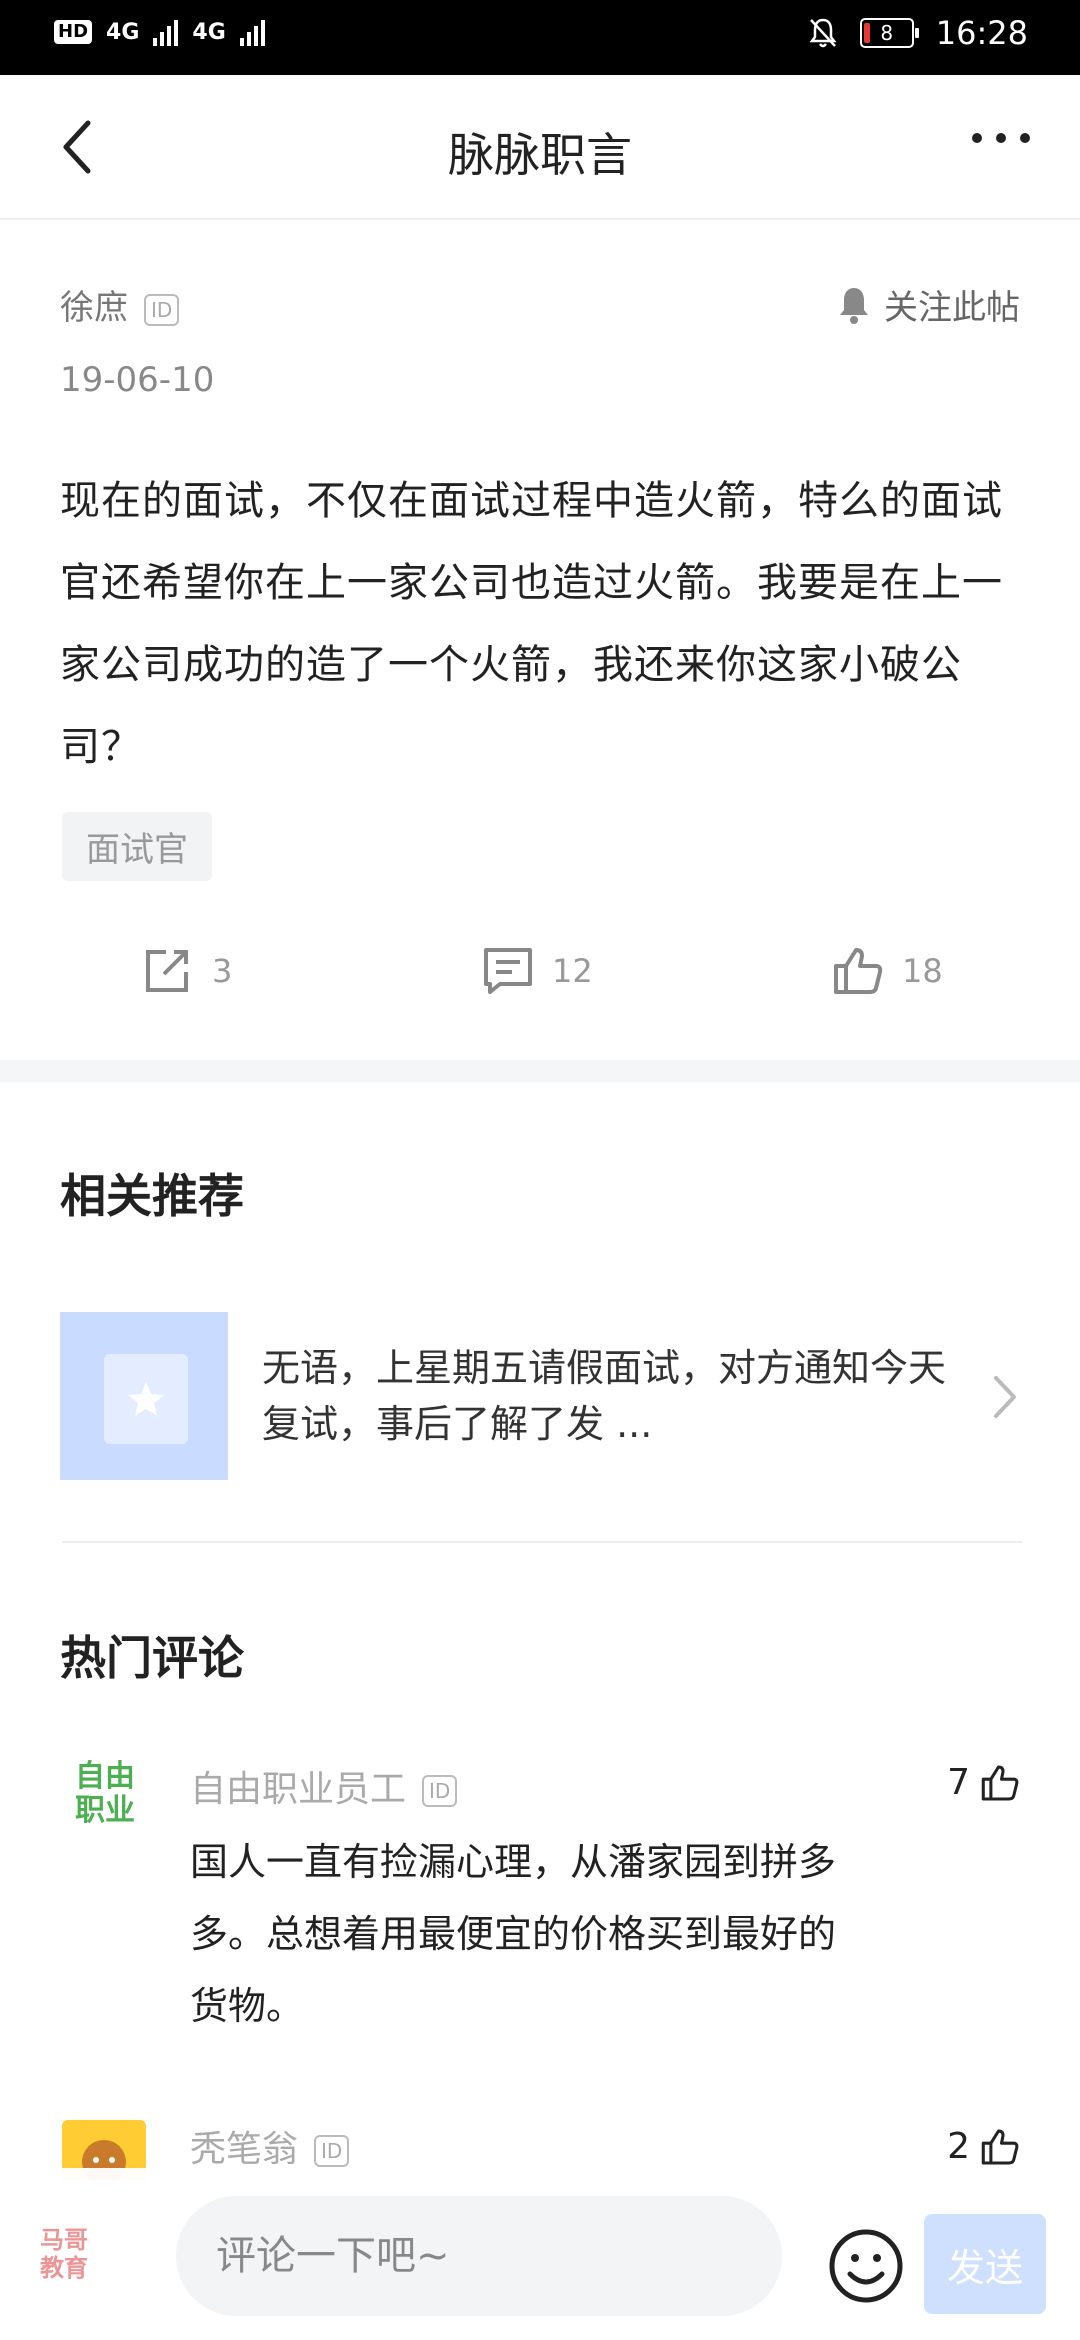 Image resolution: width=1080 pixels, height=2340 pixels. I want to click on document-icon, so click(146, 1399).